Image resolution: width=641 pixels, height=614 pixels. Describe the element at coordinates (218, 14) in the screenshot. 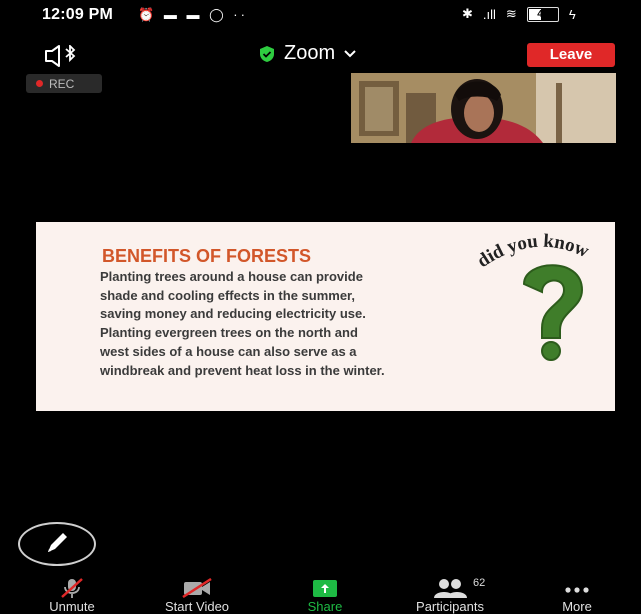

I see `record-icon: ◯` at that location.